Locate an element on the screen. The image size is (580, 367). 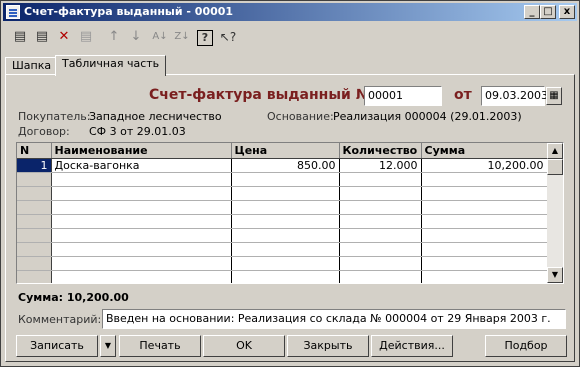
close-window-button: x is located at coordinates (567, 12).